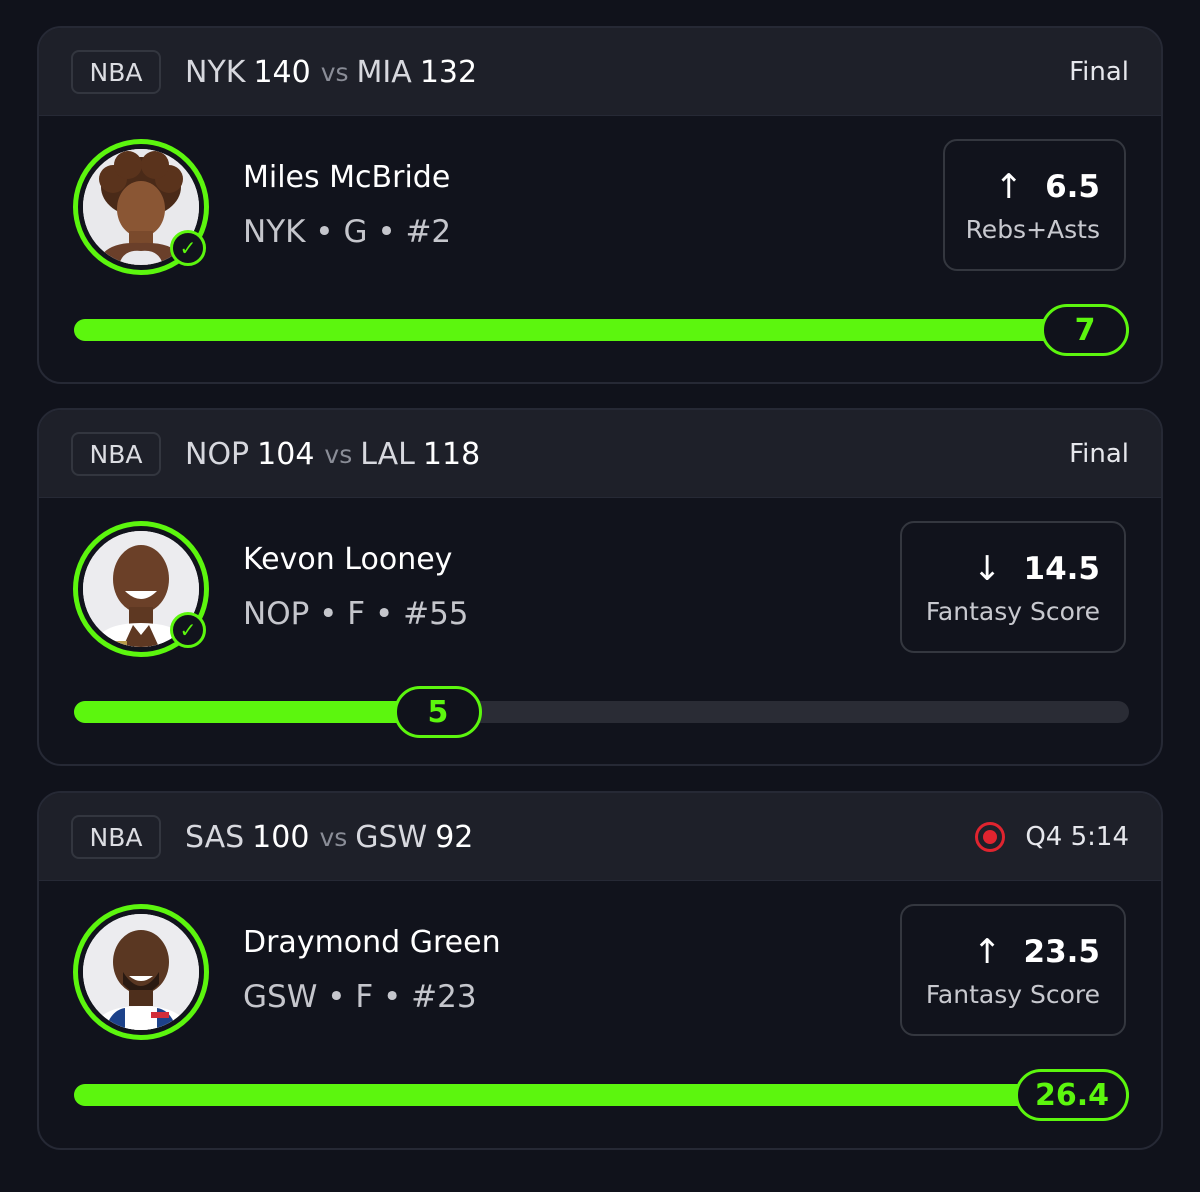 This screenshot has width=1200, height=1192. What do you see at coordinates (391, 837) in the screenshot?
I see `team-home: GSW` at bounding box center [391, 837].